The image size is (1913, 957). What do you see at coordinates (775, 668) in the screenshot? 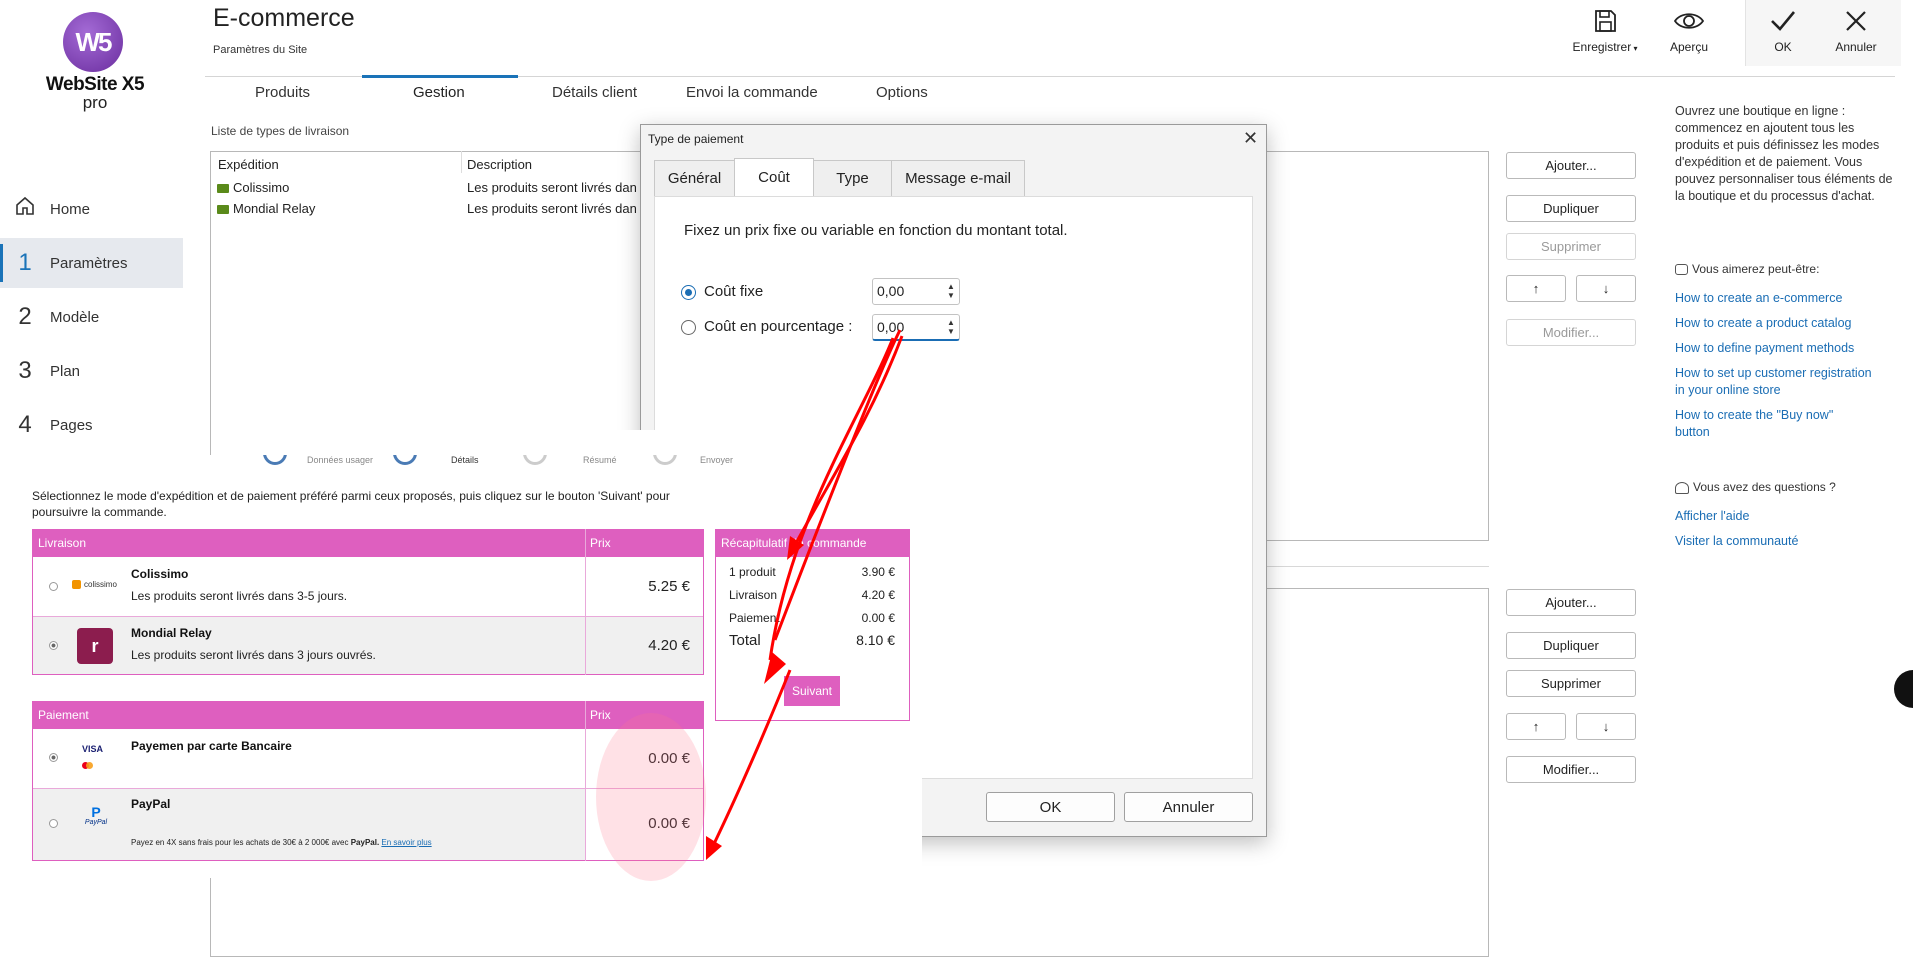
I see `arrow-head-payment` at bounding box center [775, 668].